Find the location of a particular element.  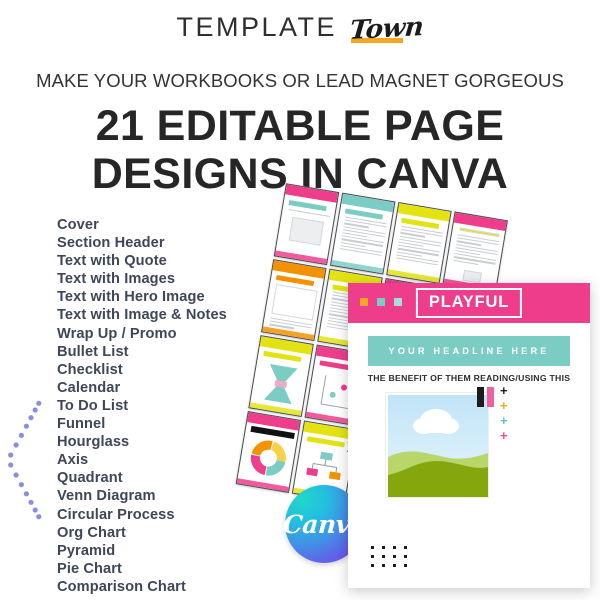

color-swatch-pair is located at coordinates (485, 397).